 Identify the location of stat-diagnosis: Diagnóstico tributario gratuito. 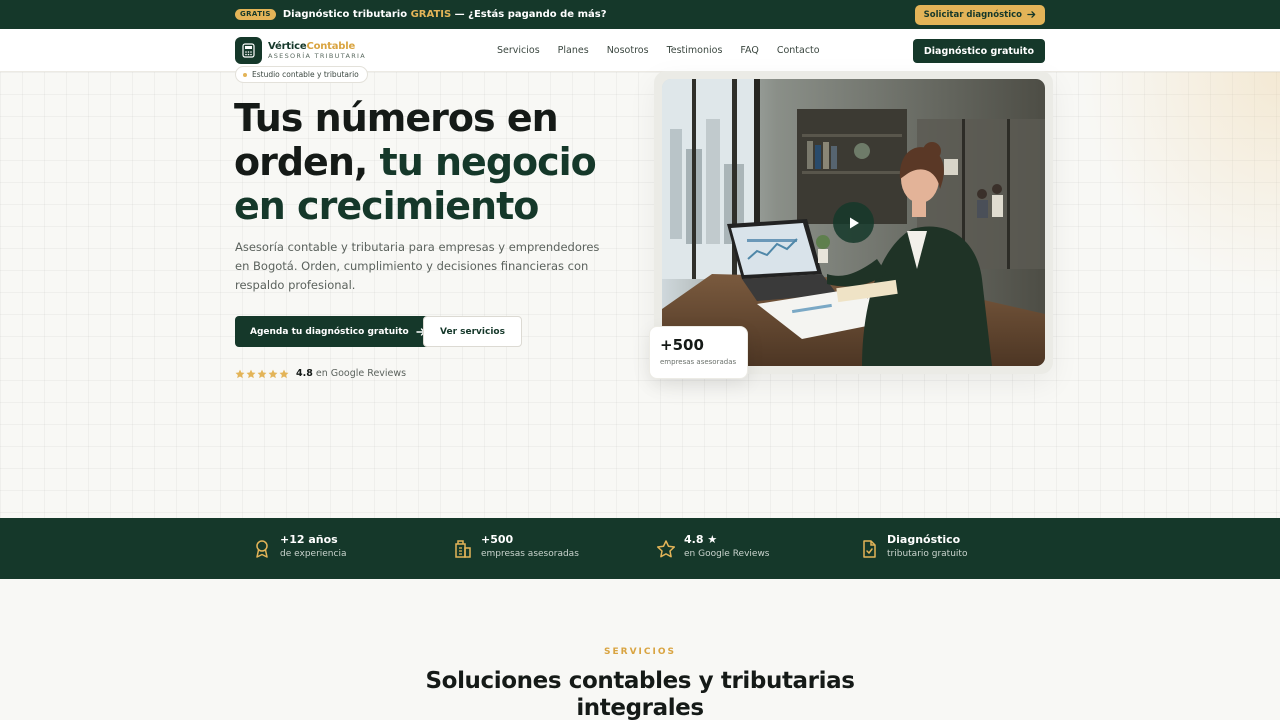
(913, 547).